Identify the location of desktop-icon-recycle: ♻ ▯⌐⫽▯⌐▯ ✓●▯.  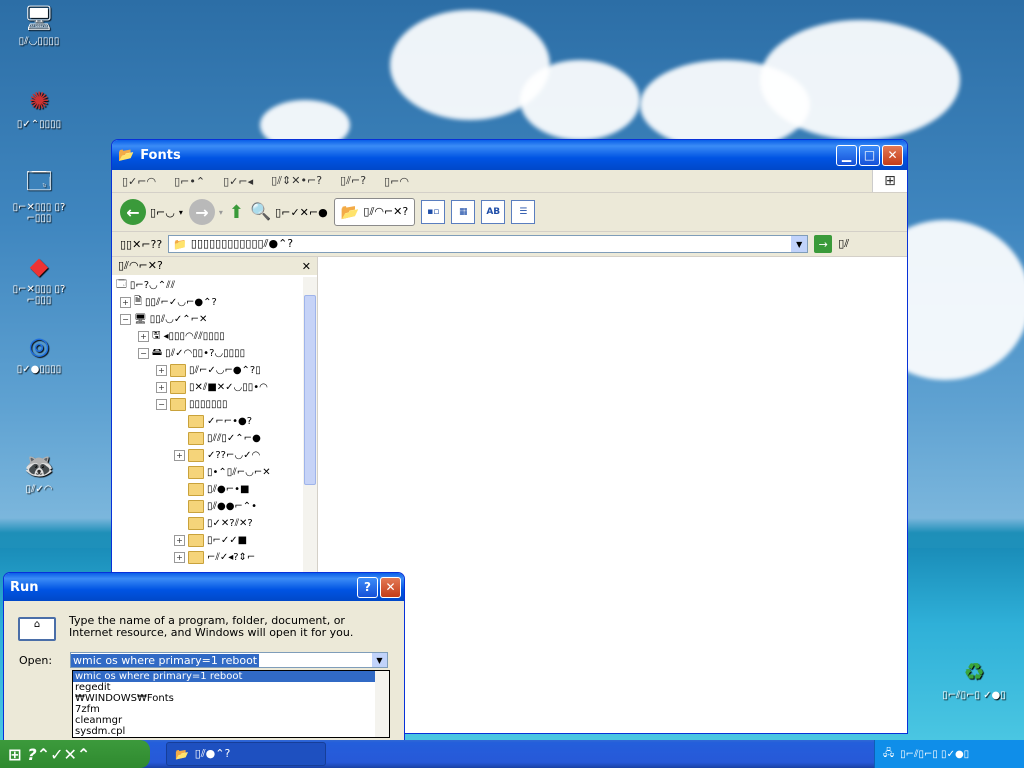
(974, 678).